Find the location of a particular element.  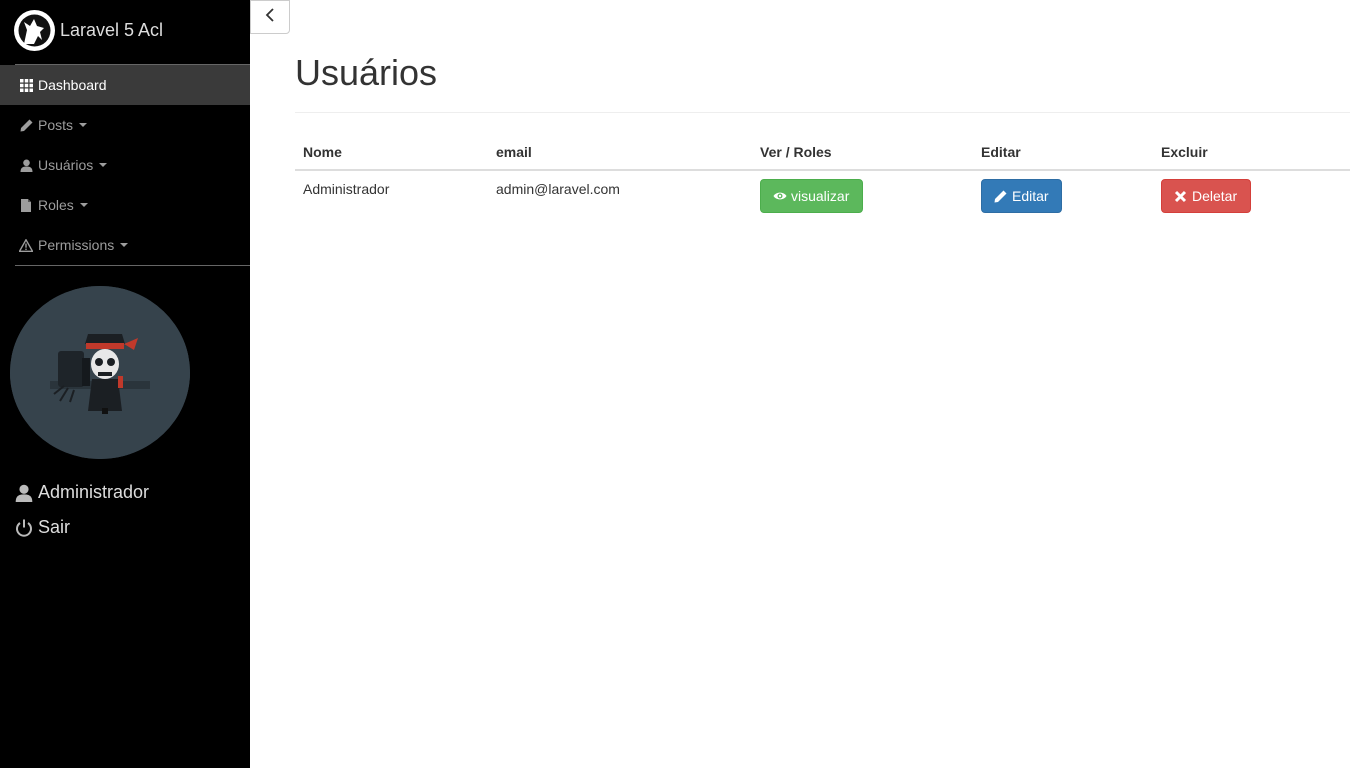

delete-button-label: Deletar is located at coordinates (1215, 196).